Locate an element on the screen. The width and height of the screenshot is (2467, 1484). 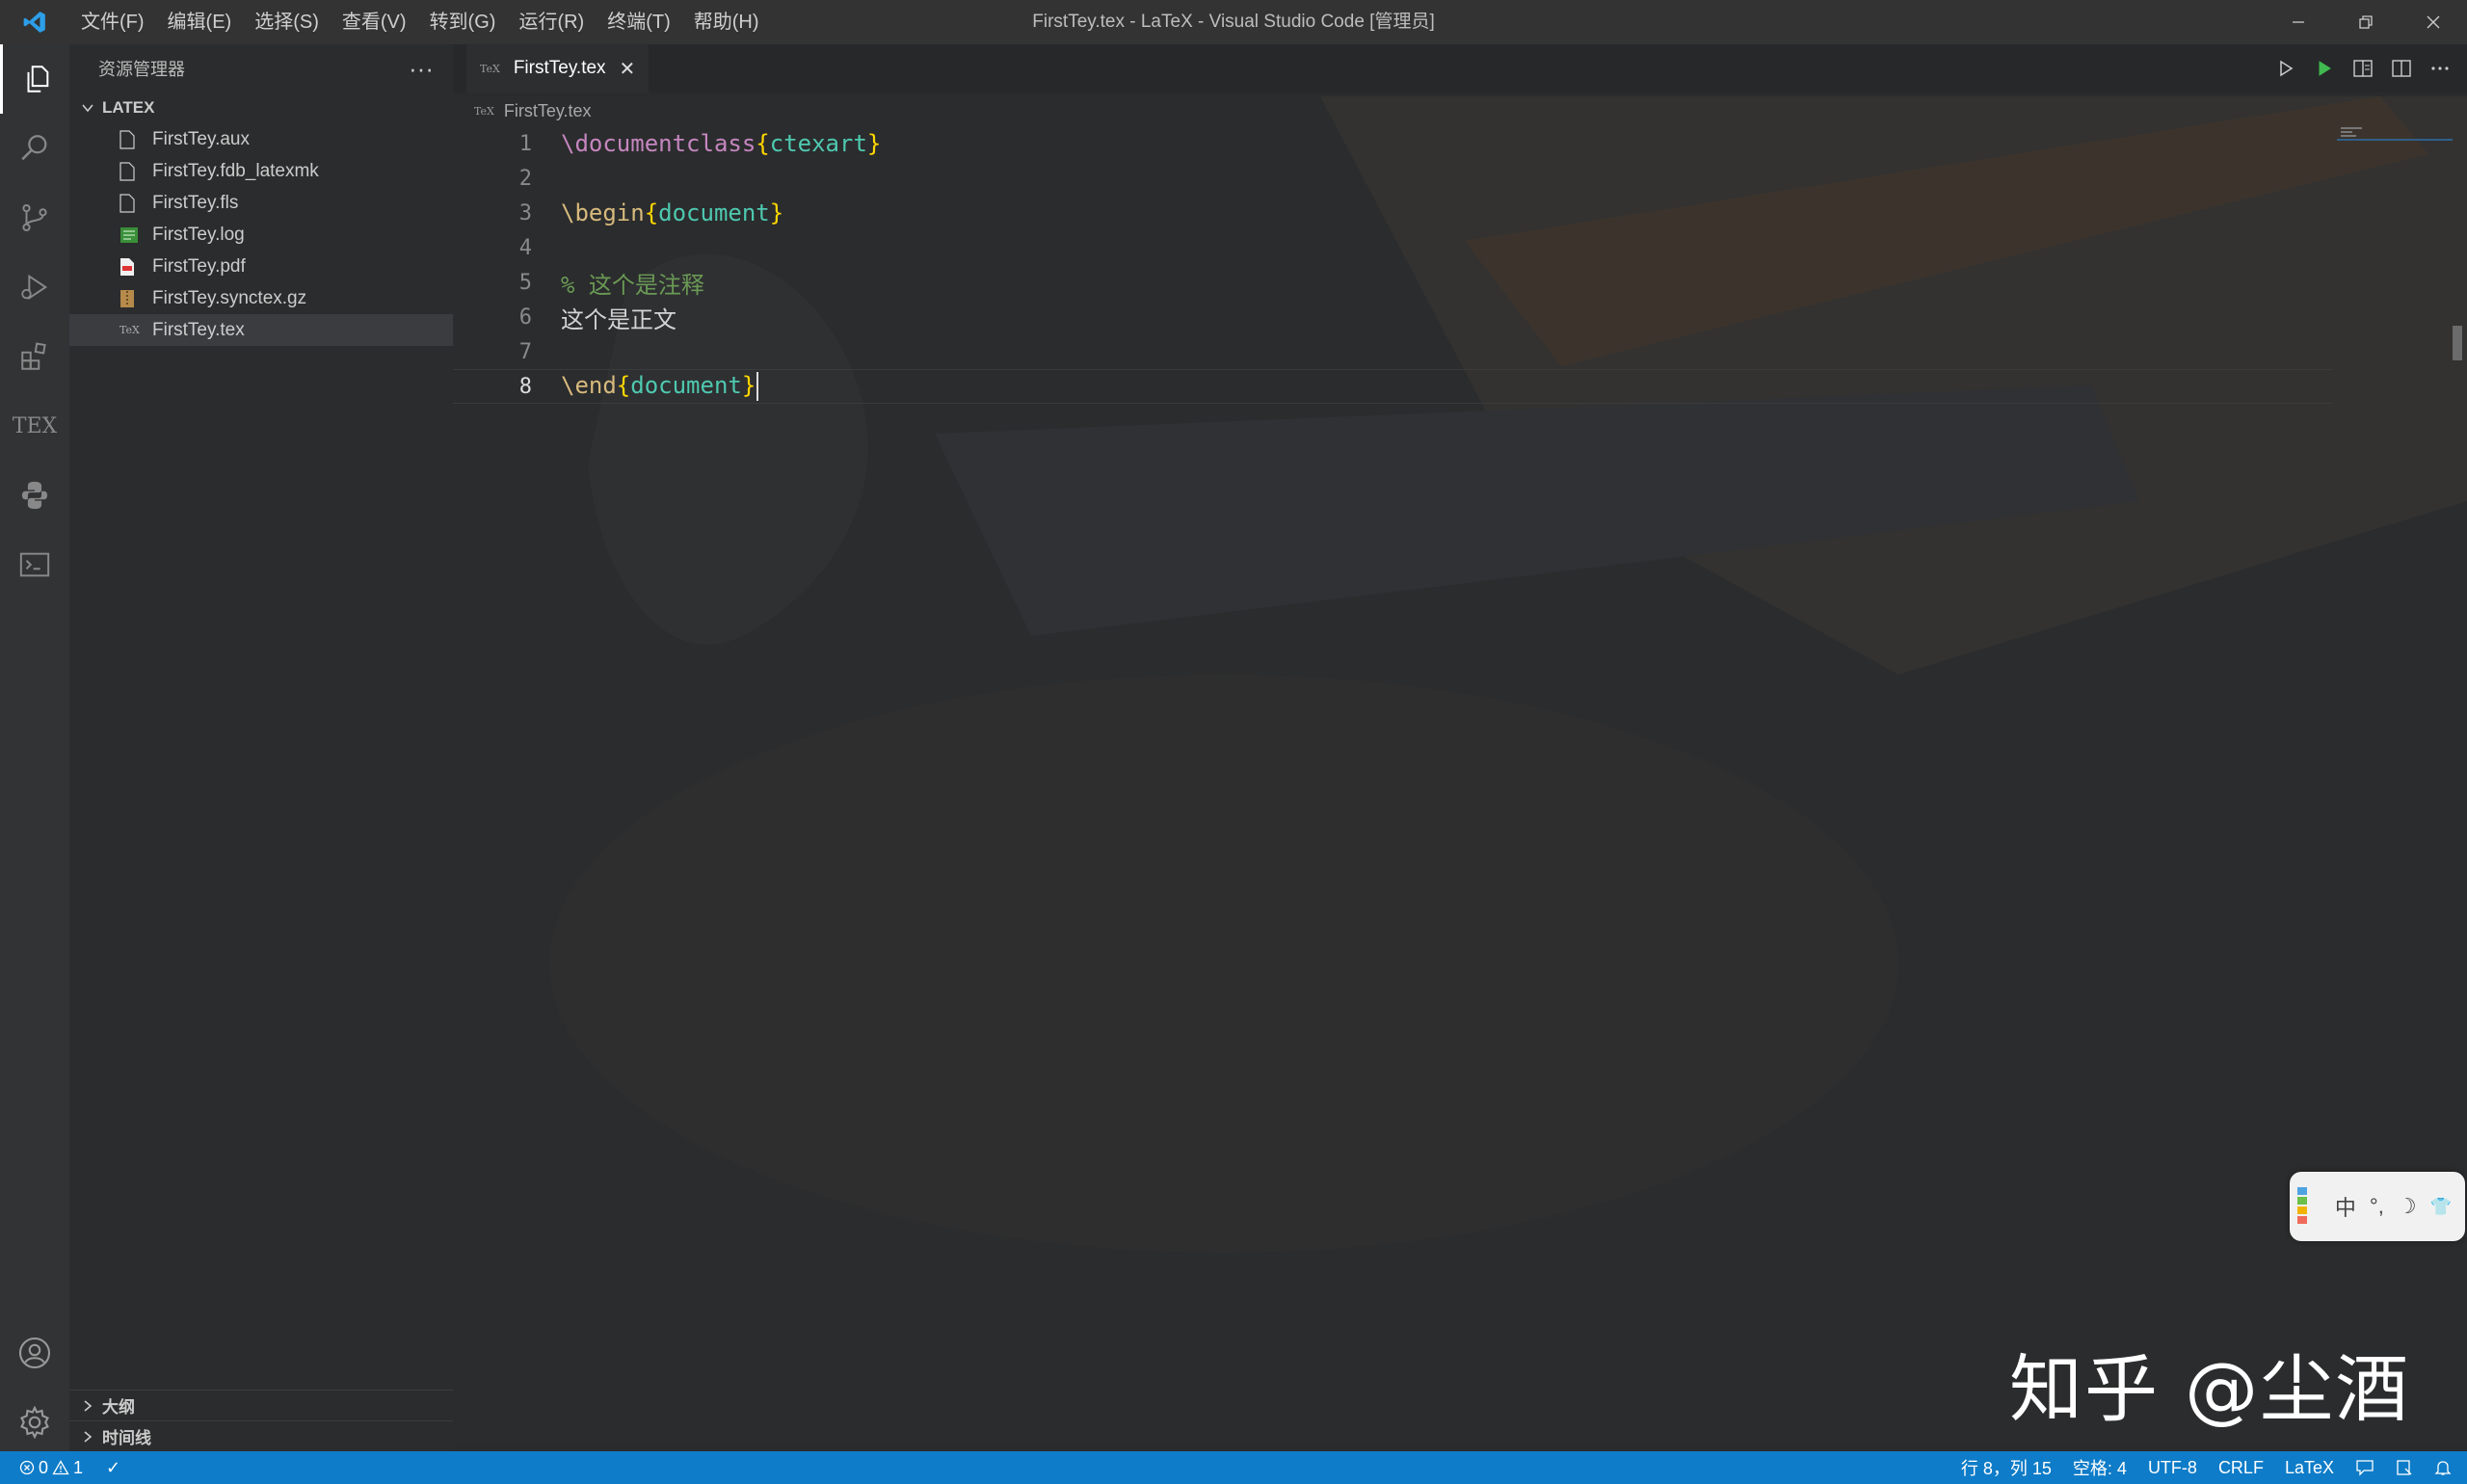
breadcrumb: TeX FirstTey.tex is located at coordinates (533, 110).